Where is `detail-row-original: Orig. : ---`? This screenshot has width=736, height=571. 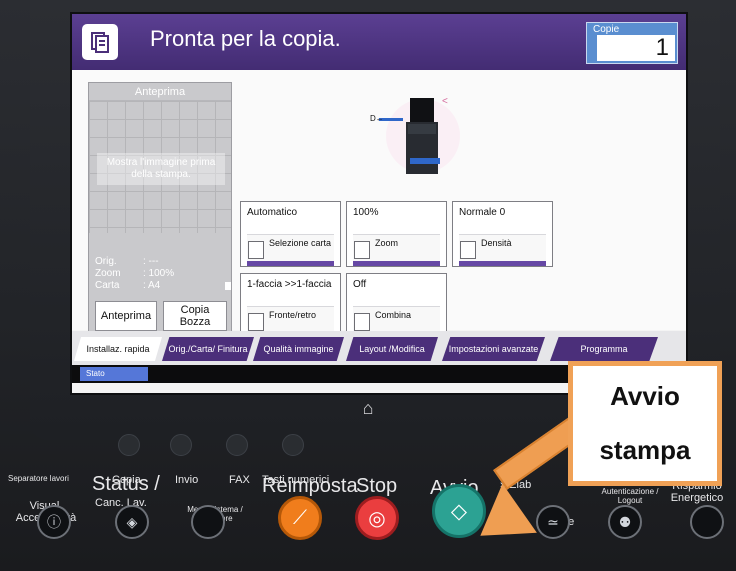 detail-row-original: Orig. : --- is located at coordinates (163, 262).